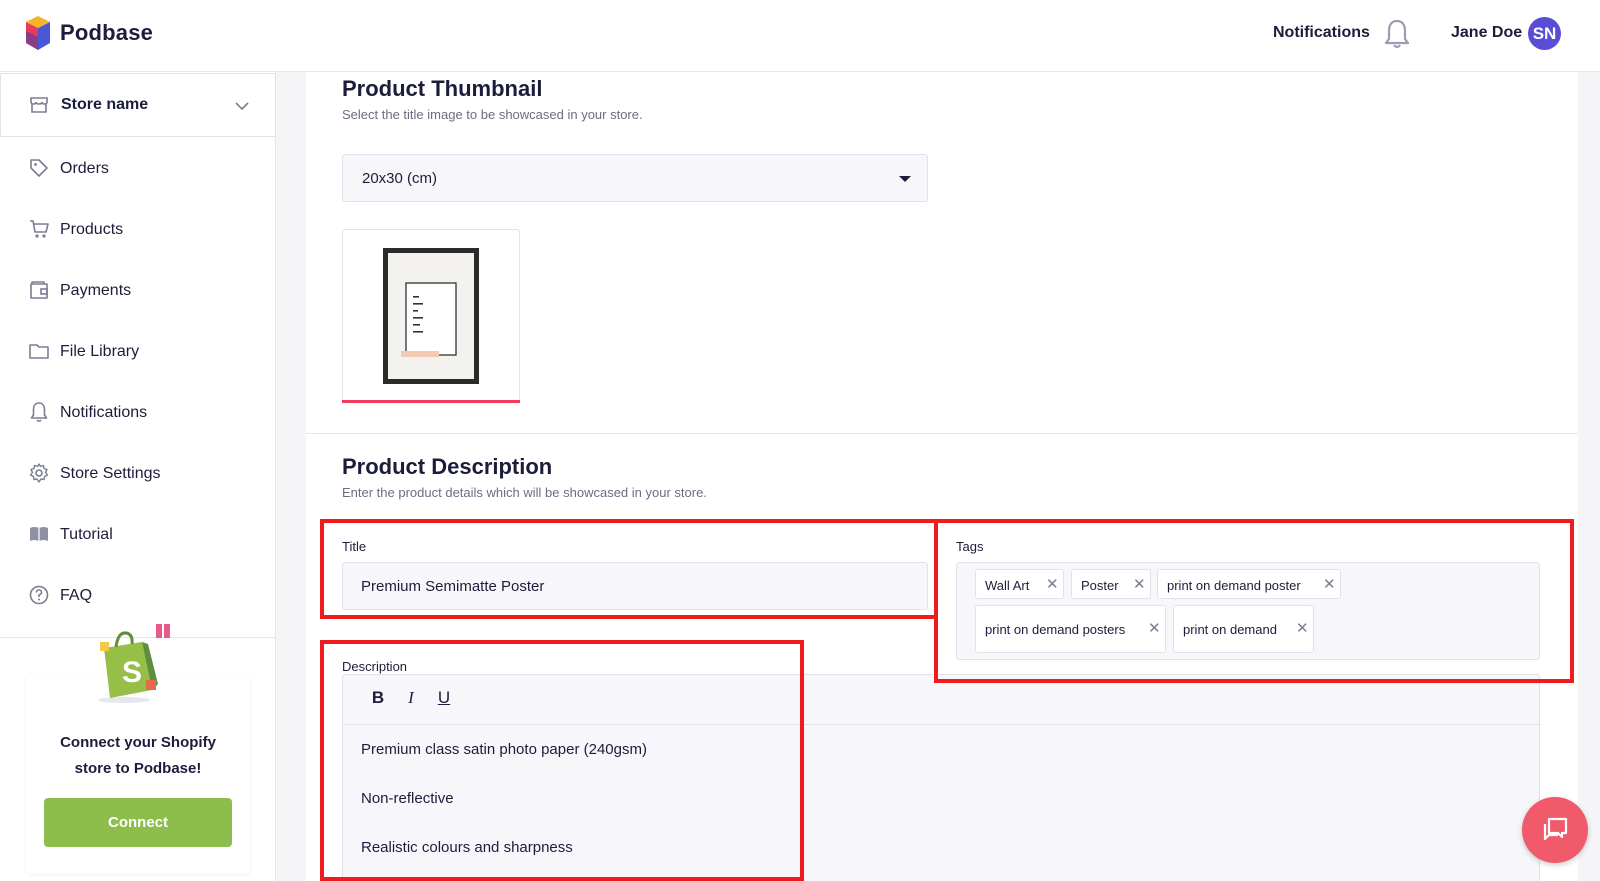 The height and width of the screenshot is (881, 1600). Describe the element at coordinates (400, 178) in the screenshot. I see `thumbnail-size-value: 20x30 (cm)` at that location.